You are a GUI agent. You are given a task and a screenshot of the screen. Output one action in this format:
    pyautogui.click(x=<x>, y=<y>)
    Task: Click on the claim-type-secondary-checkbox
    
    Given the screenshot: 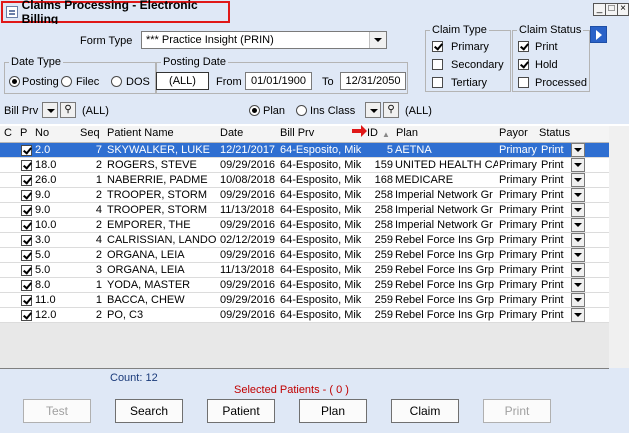 What is the action you would take?
    pyautogui.click(x=437, y=64)
    